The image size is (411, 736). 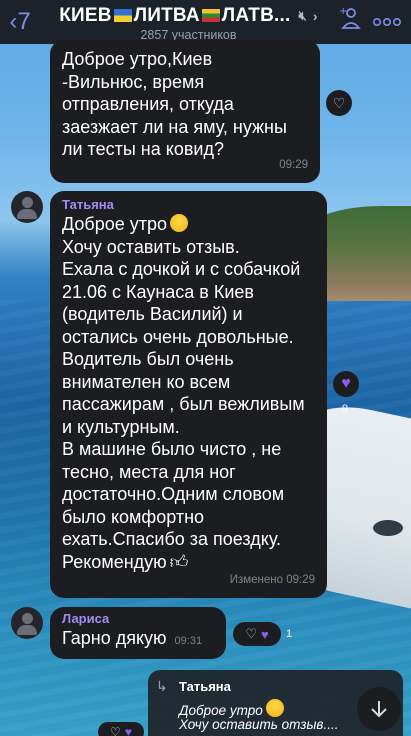 I want to click on scroll-down-button, so click(x=379, y=709).